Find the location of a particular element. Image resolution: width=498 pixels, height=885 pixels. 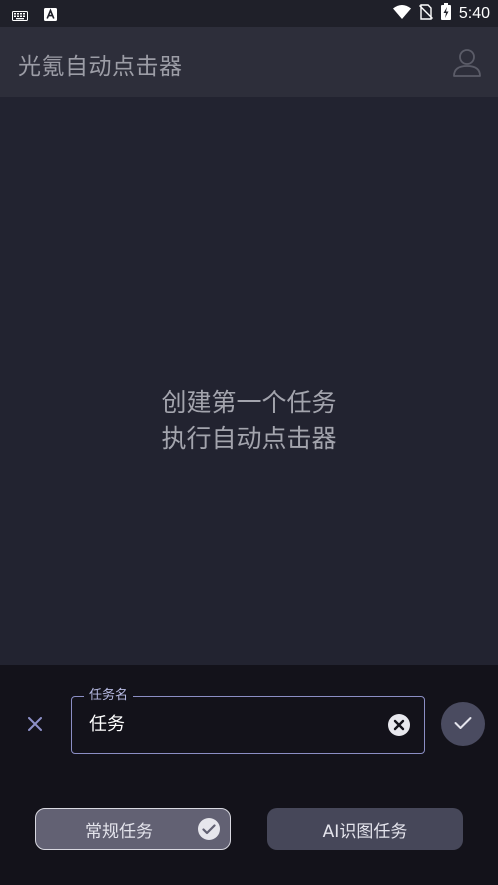

empty-state-line2: 执行自动点击器 is located at coordinates (249, 438).